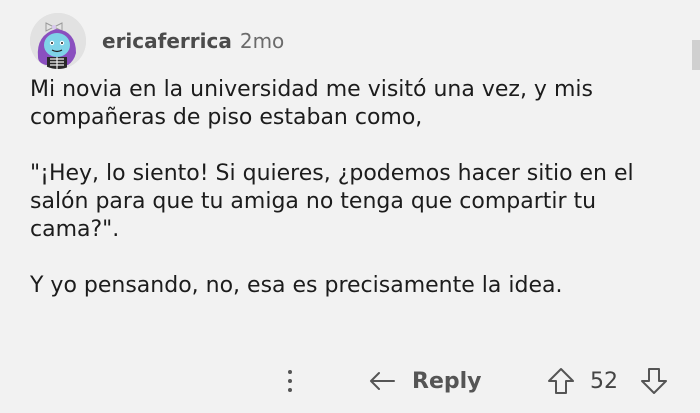 This screenshot has height=413, width=700. Describe the element at coordinates (447, 381) in the screenshot. I see `reply-label: Reply` at that location.